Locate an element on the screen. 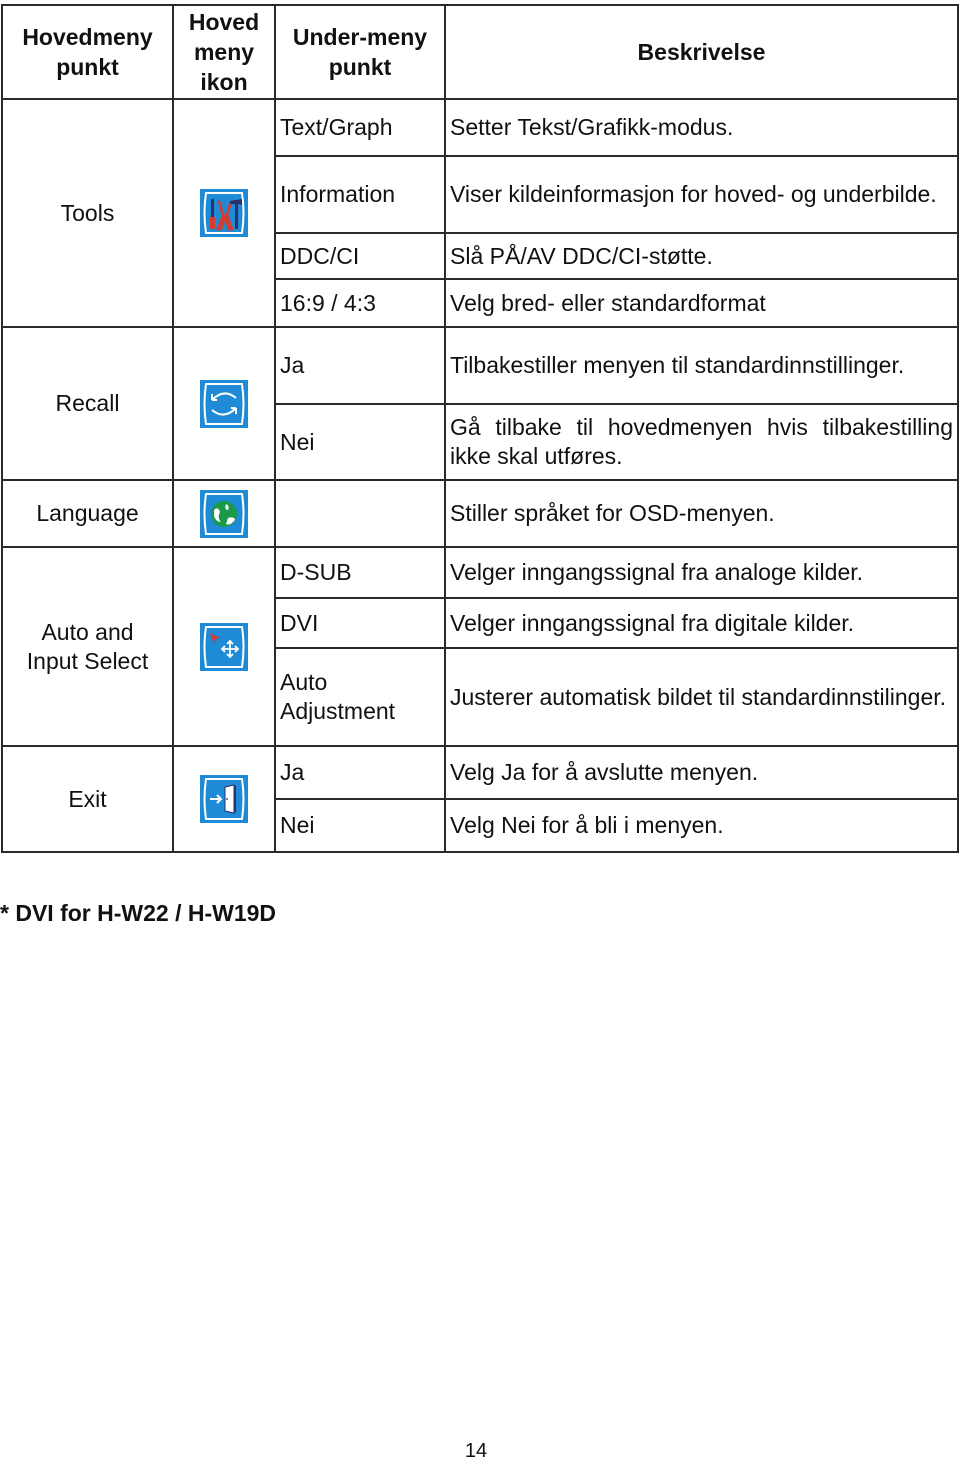  table-row: Exit Ja Velg Ja for å avslutte menyen. is located at coordinates (480, 799).